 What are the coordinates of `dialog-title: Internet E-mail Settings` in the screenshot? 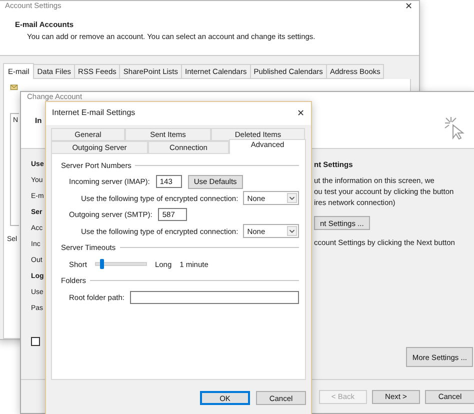 It's located at (94, 113).